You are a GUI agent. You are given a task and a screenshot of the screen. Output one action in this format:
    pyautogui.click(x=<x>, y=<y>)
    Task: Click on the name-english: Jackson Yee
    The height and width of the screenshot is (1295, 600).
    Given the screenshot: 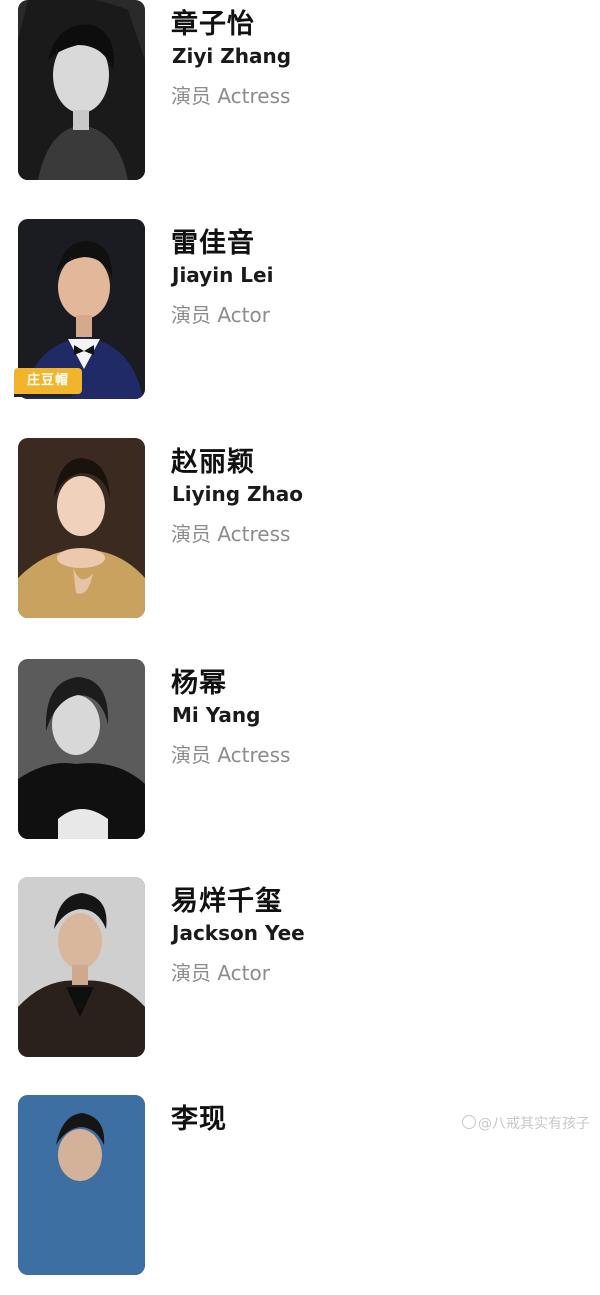 What is the action you would take?
    pyautogui.click(x=238, y=933)
    